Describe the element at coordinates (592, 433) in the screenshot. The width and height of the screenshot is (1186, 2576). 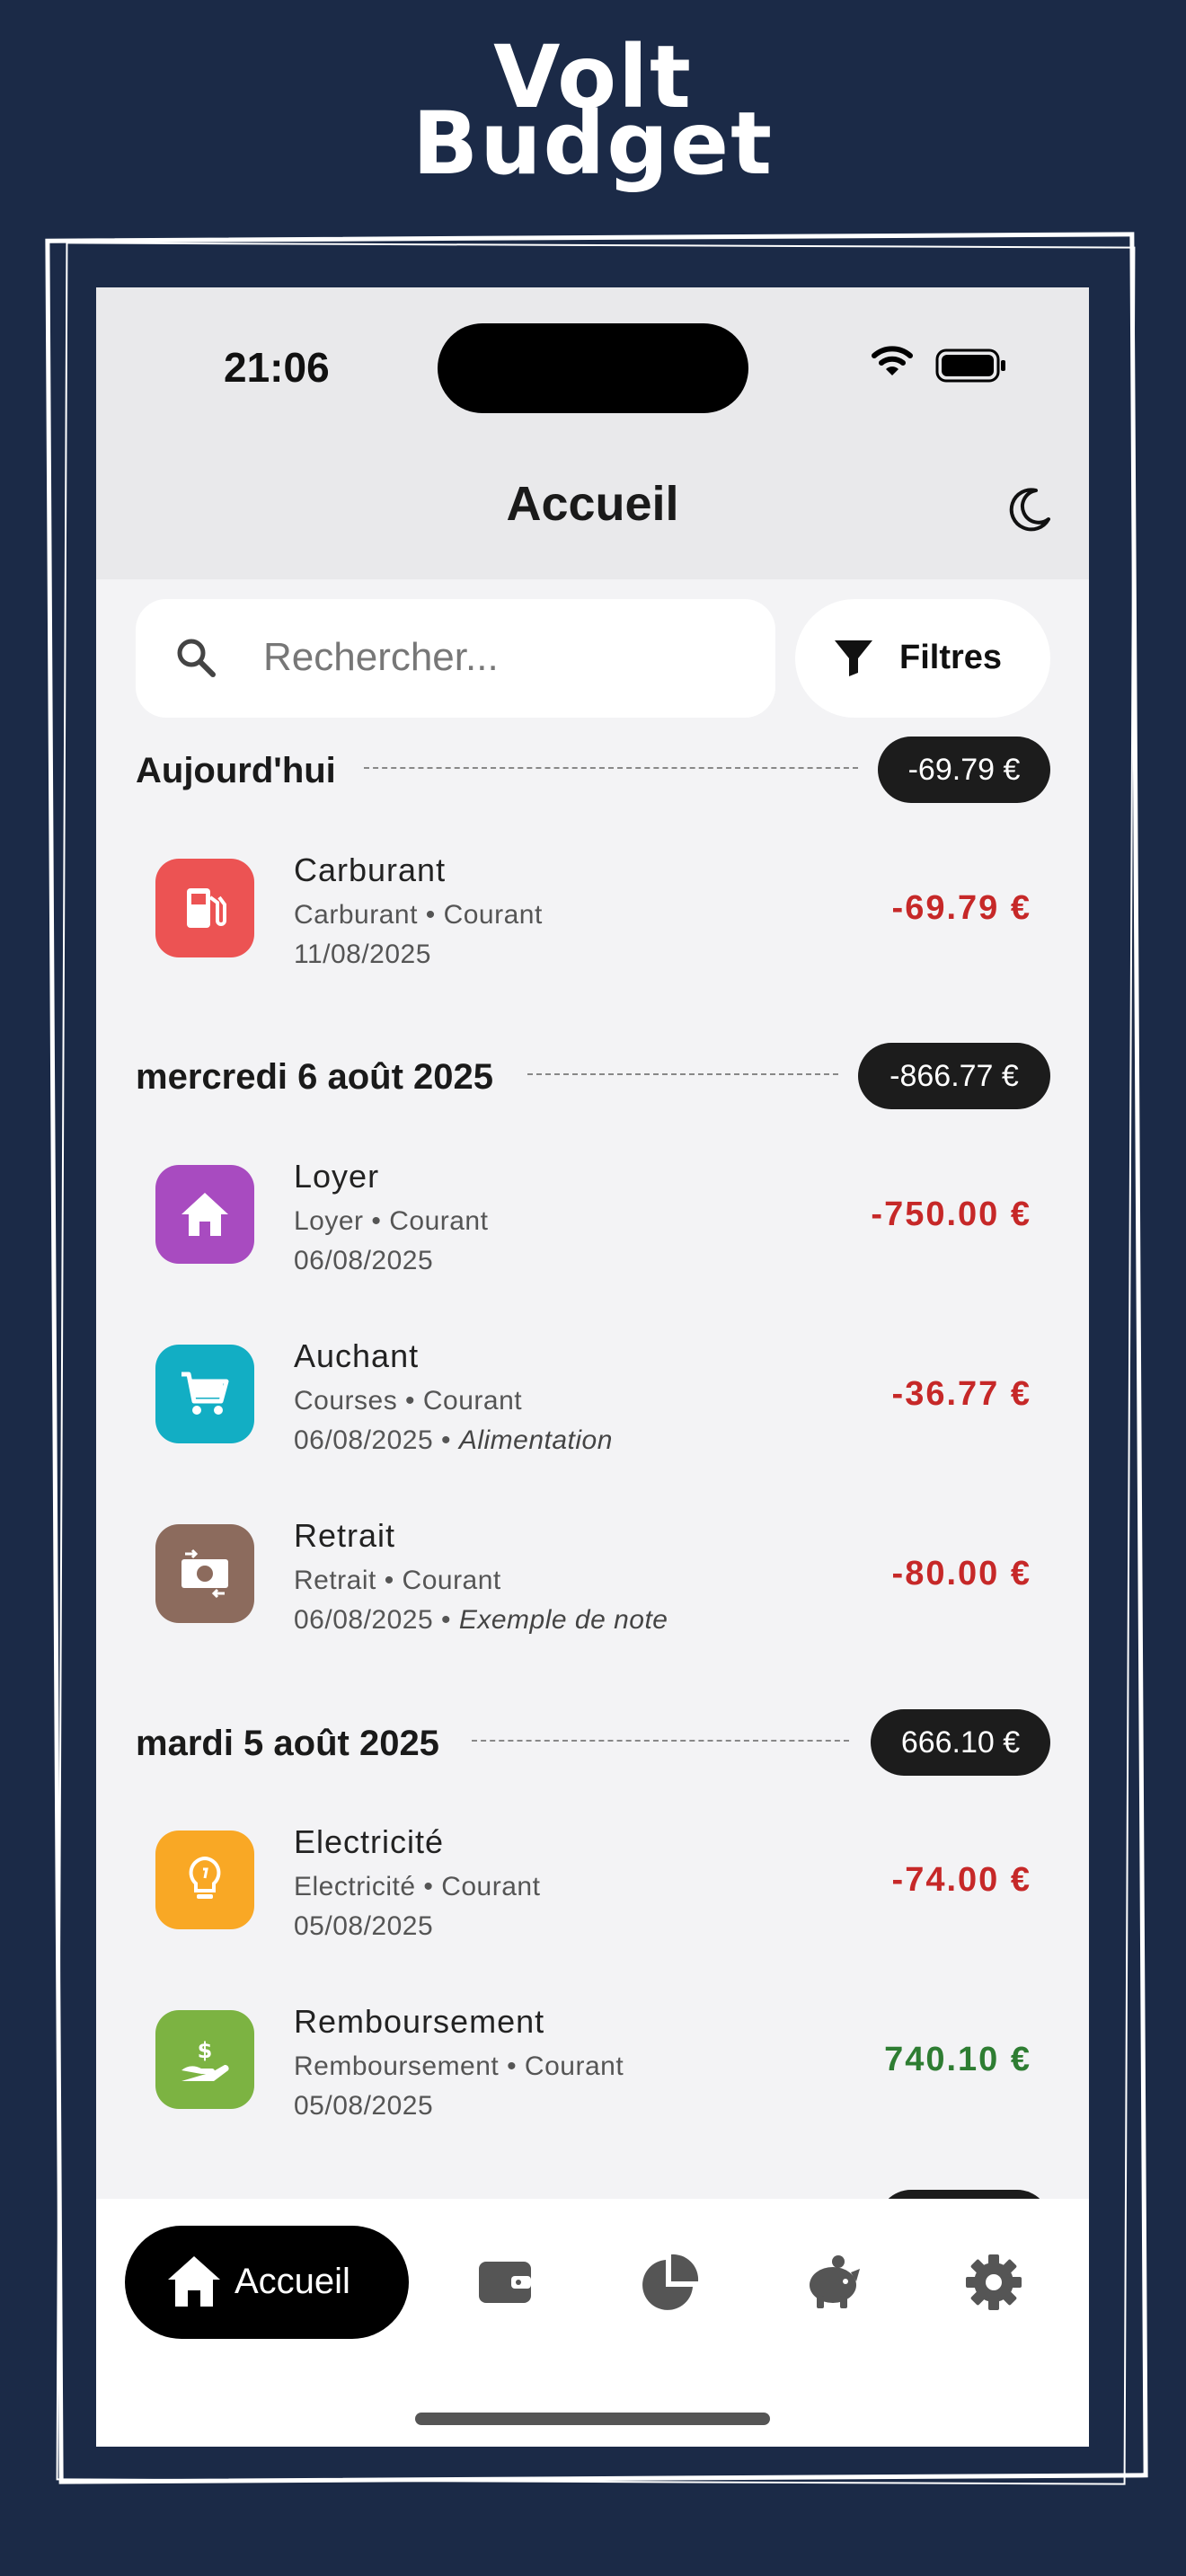
I see `status-and-nav-bar: 21:06 Accueil` at that location.